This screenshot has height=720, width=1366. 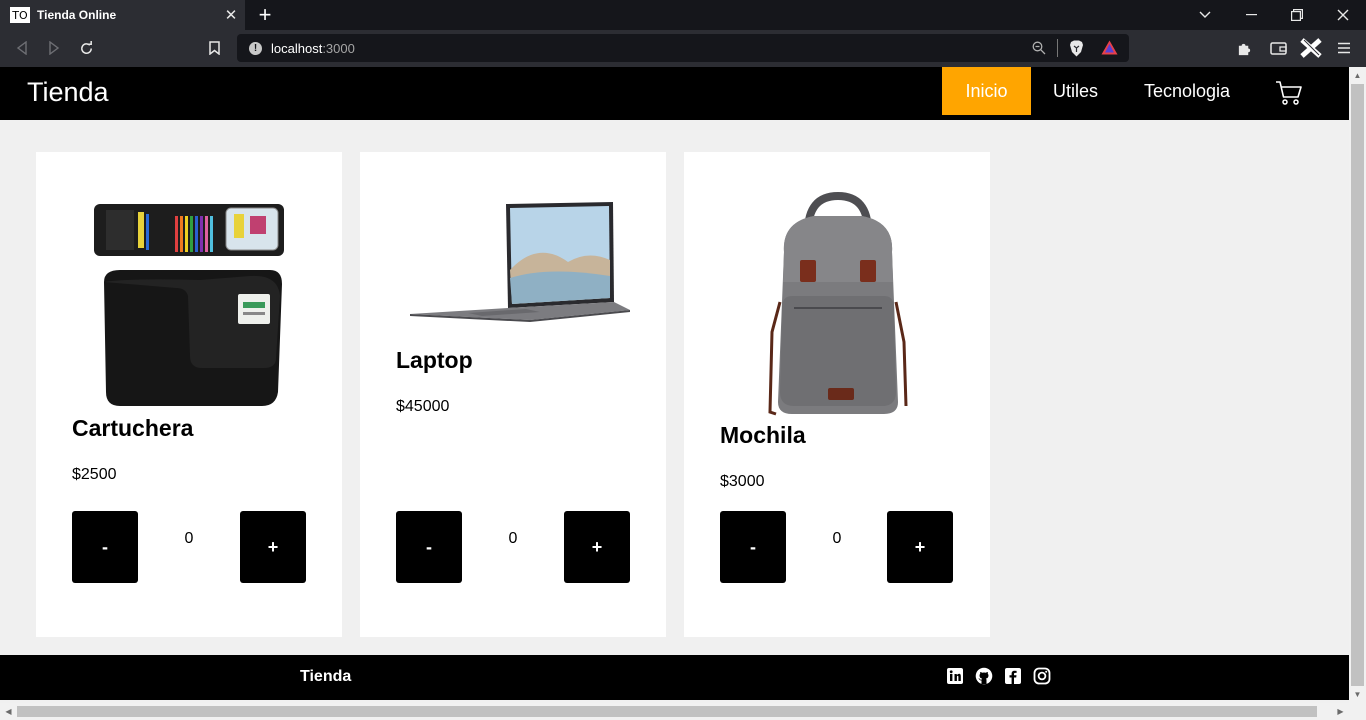 I want to click on brave-shield-icon, so click(x=1076, y=51).